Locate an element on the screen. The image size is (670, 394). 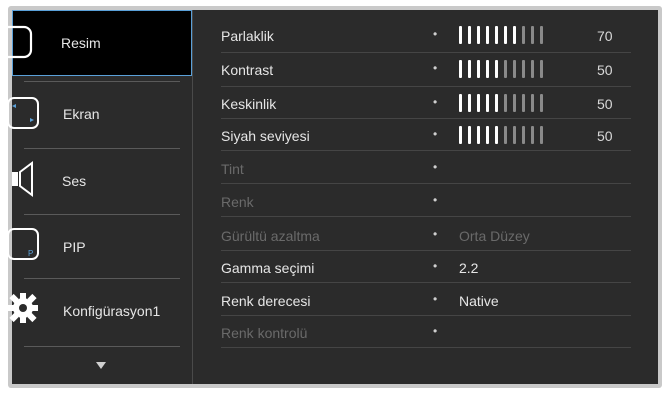
setting-row-renk-derecesi: Renk derecesi • Native is located at coordinates (423, 301).